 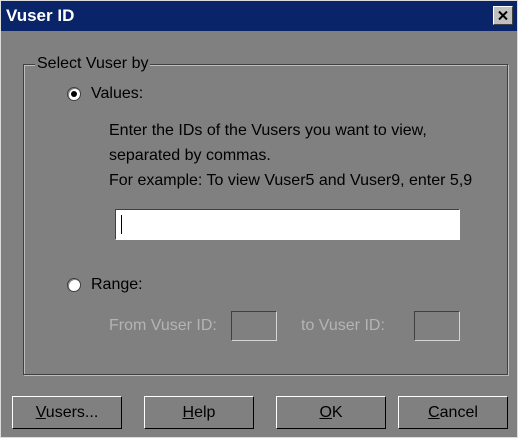 I want to click on cancel-label-rest: ancel, so click(x=458, y=412).